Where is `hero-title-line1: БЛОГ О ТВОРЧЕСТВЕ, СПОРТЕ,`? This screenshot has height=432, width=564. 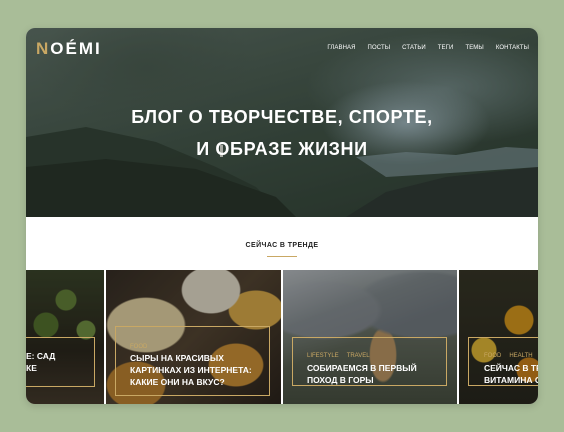 hero-title-line1: БЛОГ О ТВОРЧЕСТВЕ, СПОРТЕ, is located at coordinates (282, 117).